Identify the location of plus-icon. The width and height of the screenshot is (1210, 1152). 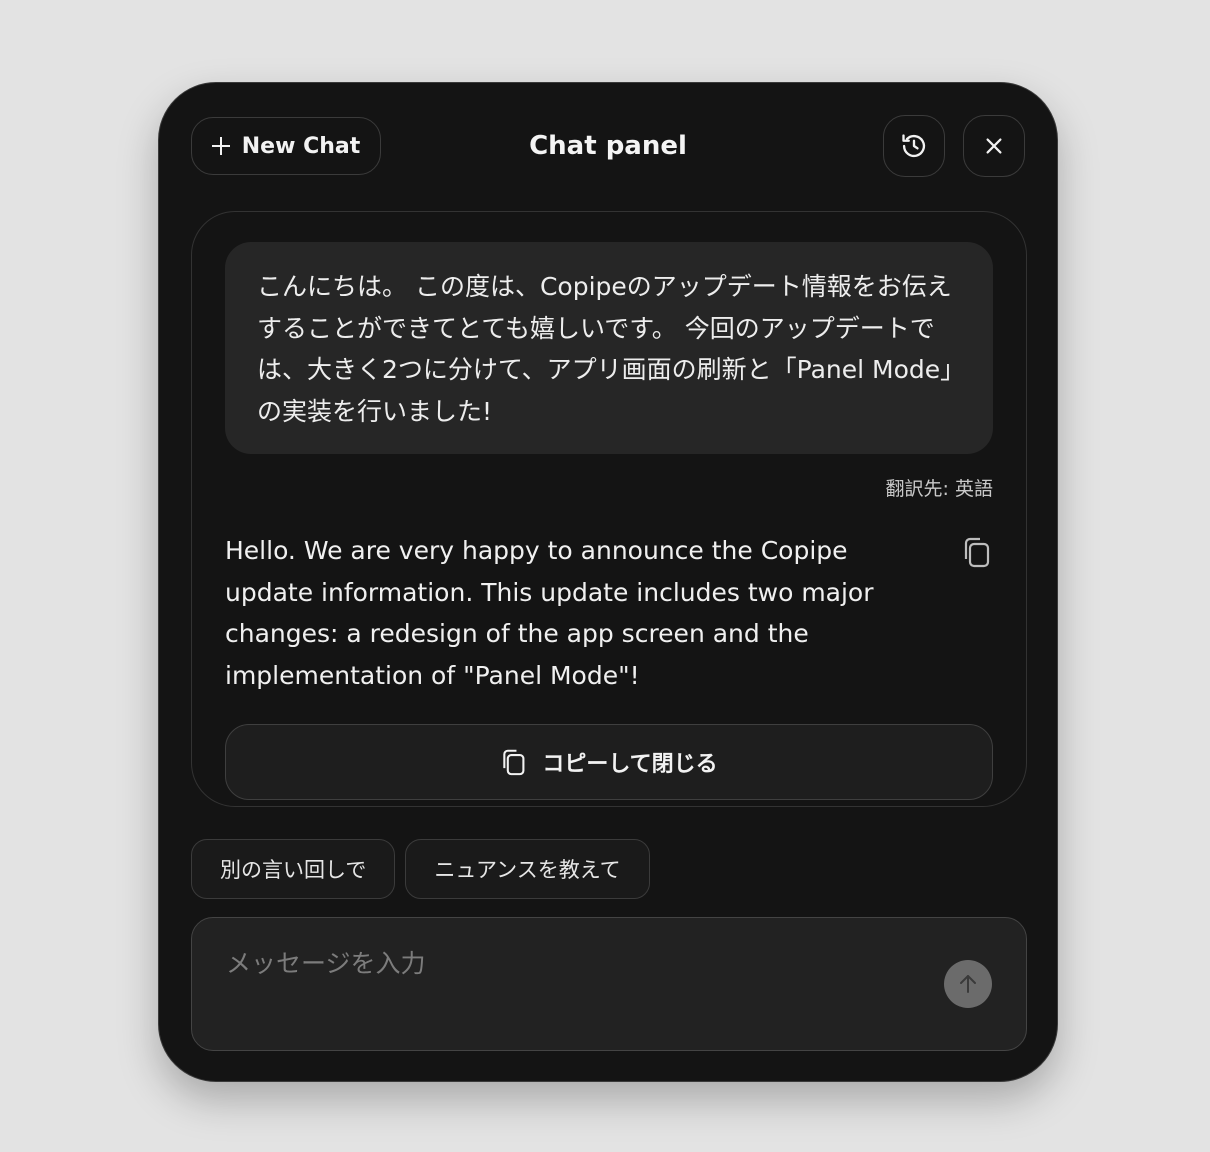
(220, 146).